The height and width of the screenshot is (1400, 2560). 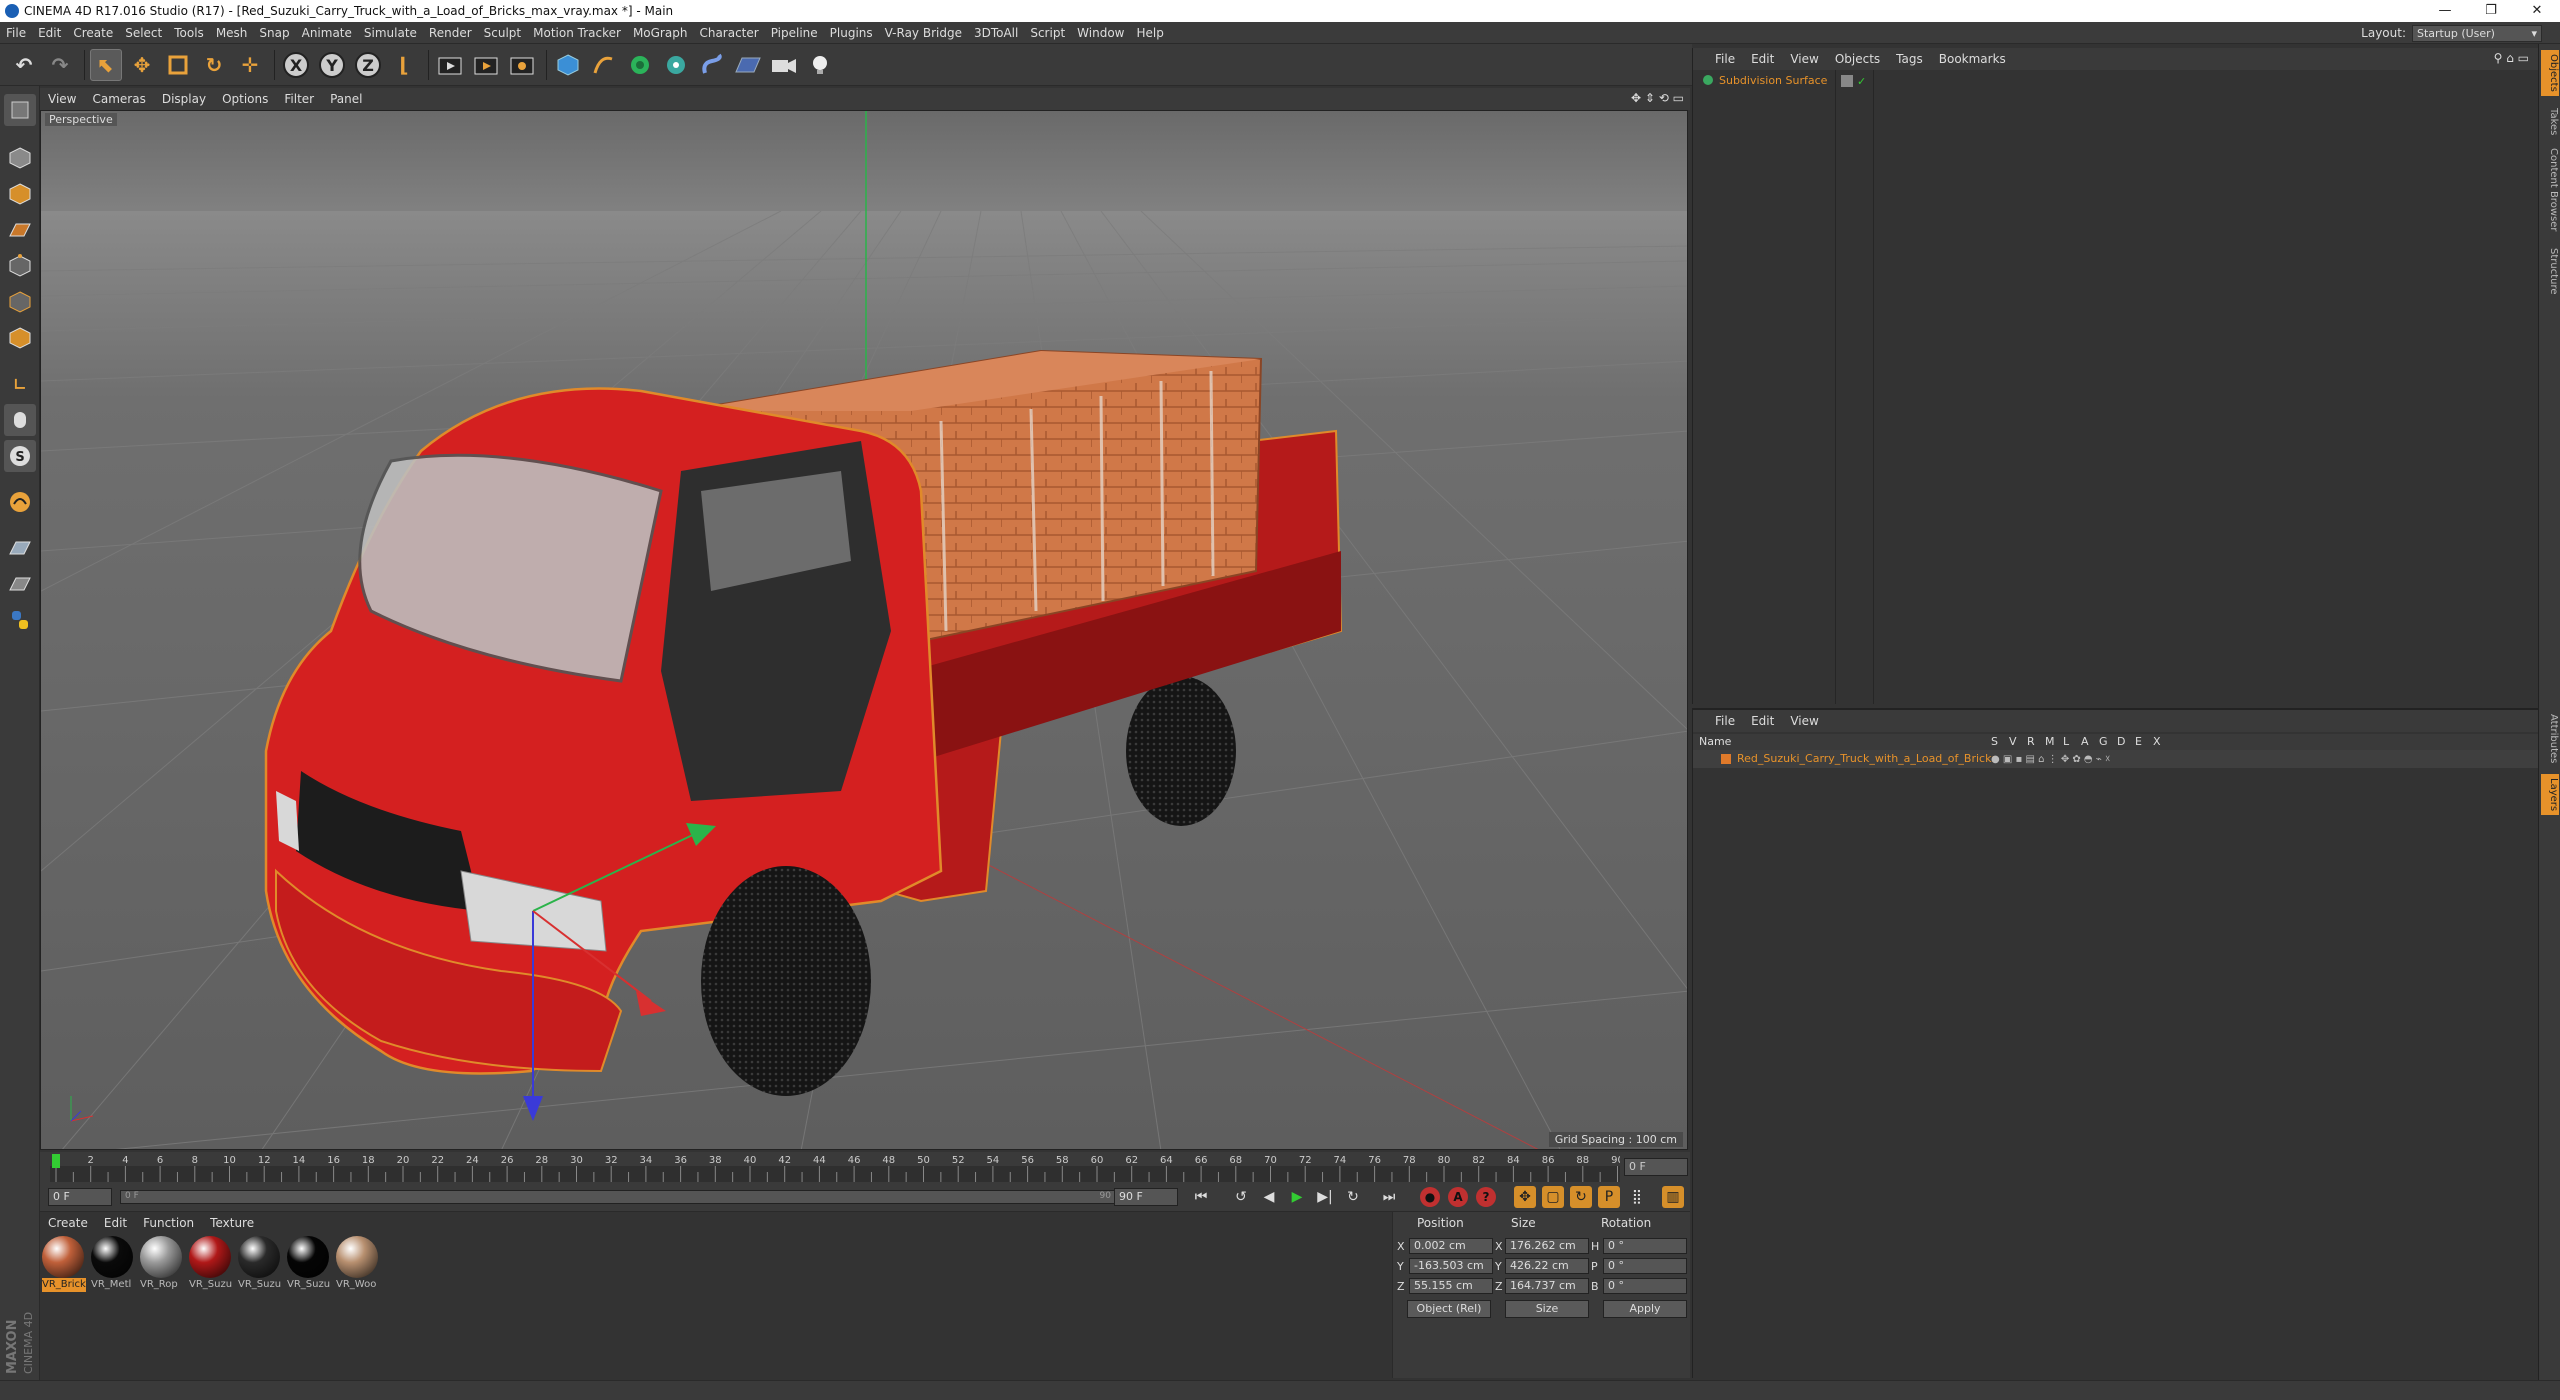 What do you see at coordinates (274, 33) in the screenshot?
I see `menu-snap: Snap` at bounding box center [274, 33].